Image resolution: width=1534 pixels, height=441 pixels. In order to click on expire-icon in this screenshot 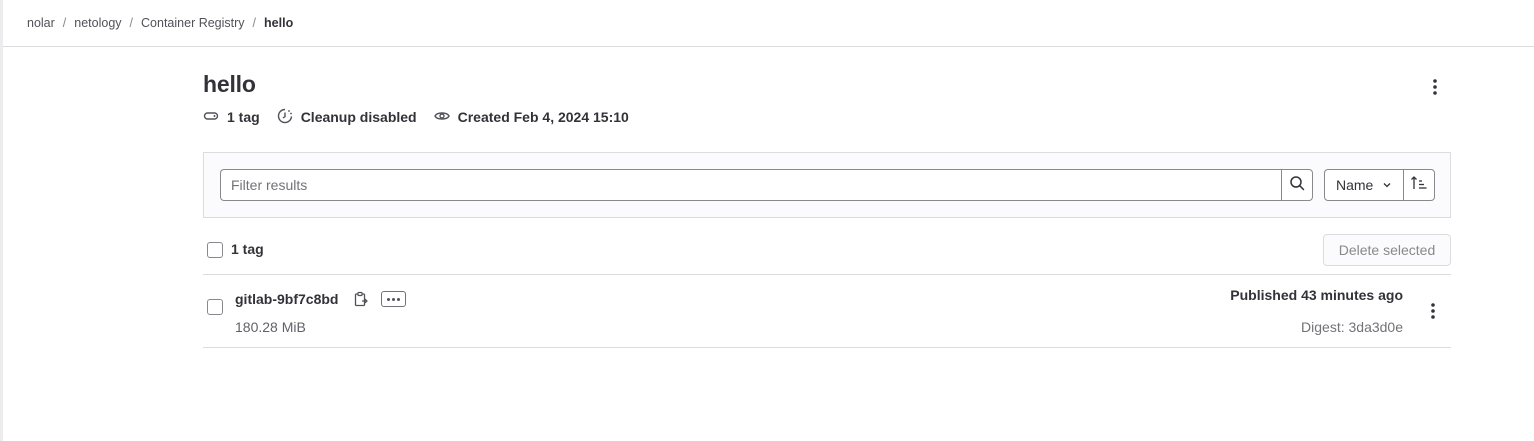, I will do `click(289, 117)`.